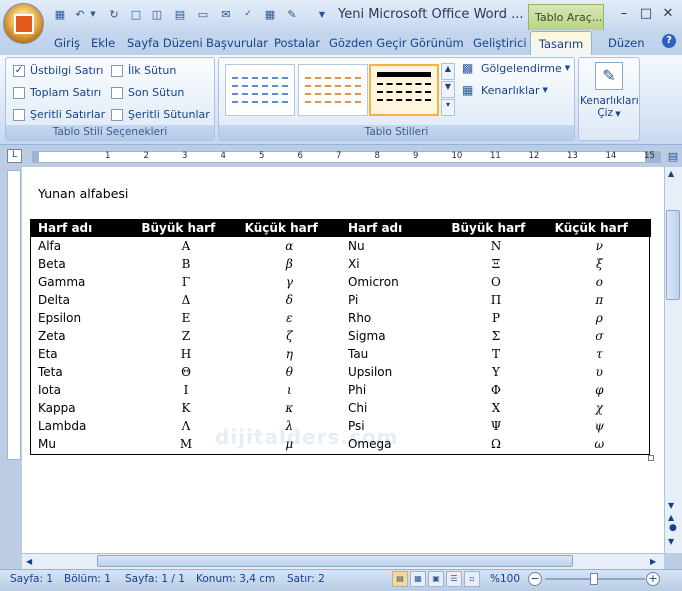  Describe the element at coordinates (23, 23) in the screenshot. I see `office-button` at that location.